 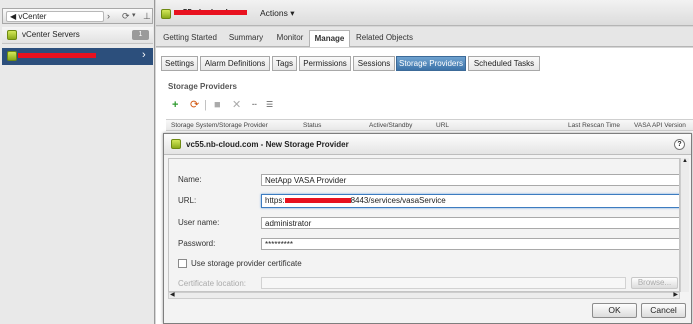 What do you see at coordinates (594, 125) in the screenshot?
I see `column-header: Last Rescan Time` at bounding box center [594, 125].